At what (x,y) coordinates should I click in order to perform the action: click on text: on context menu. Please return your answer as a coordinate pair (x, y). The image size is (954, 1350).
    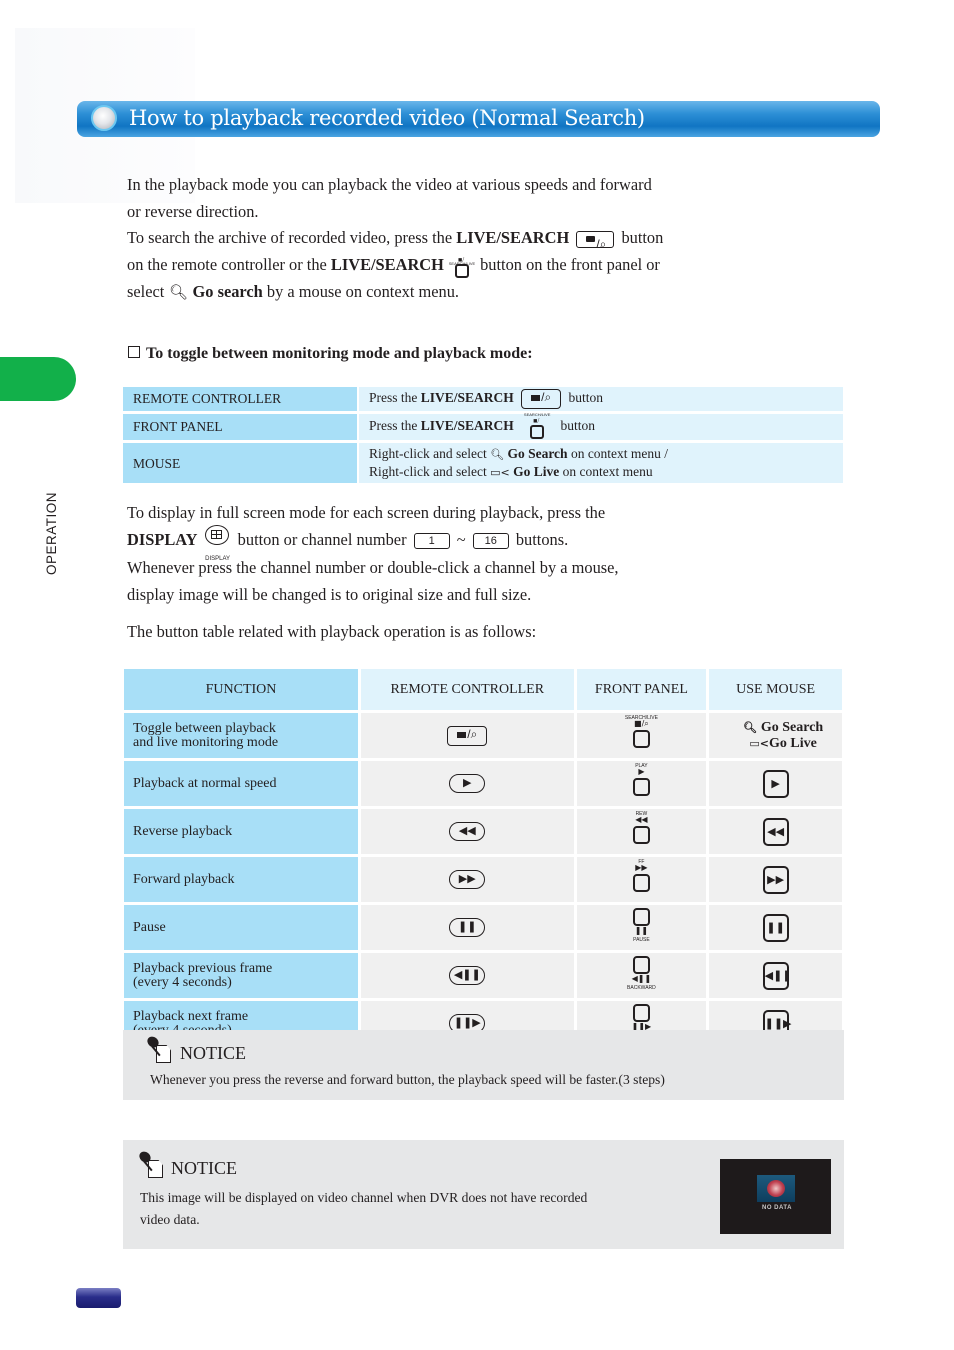
    Looking at the image, I should click on (607, 471).